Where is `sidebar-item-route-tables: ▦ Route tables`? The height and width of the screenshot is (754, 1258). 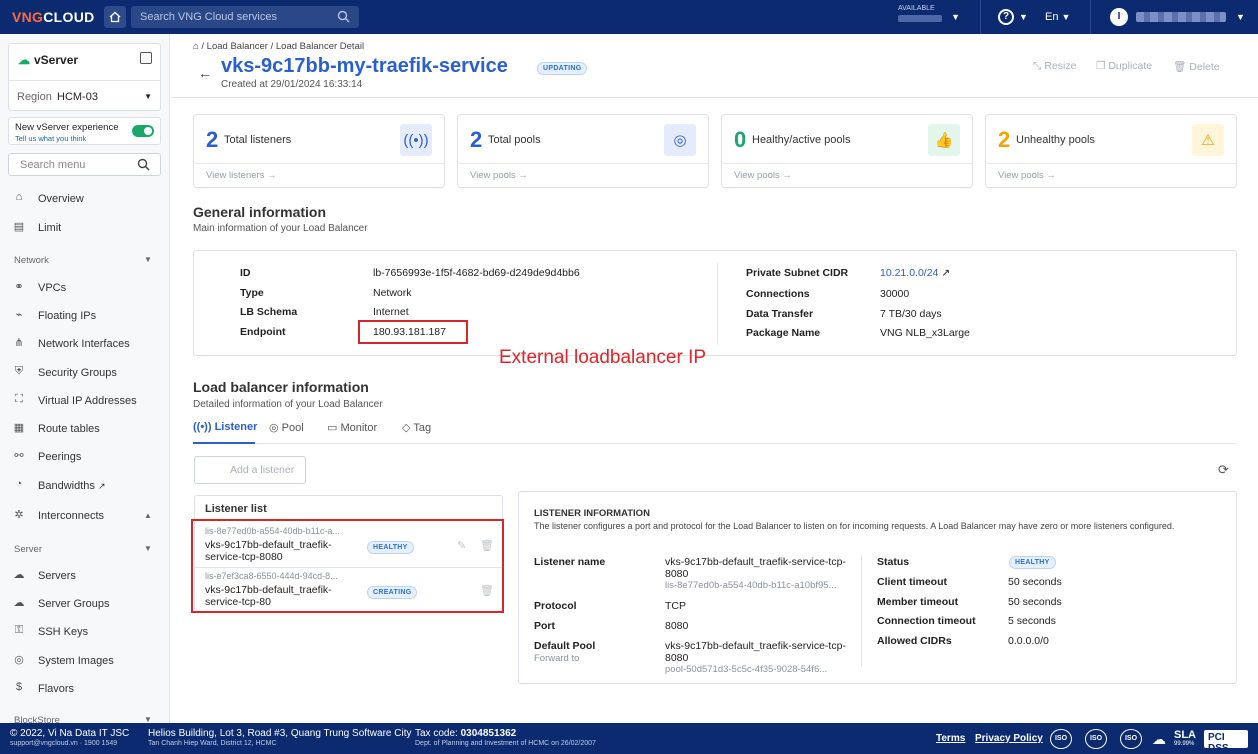 sidebar-item-route-tables: ▦ Route tables is located at coordinates (84, 429).